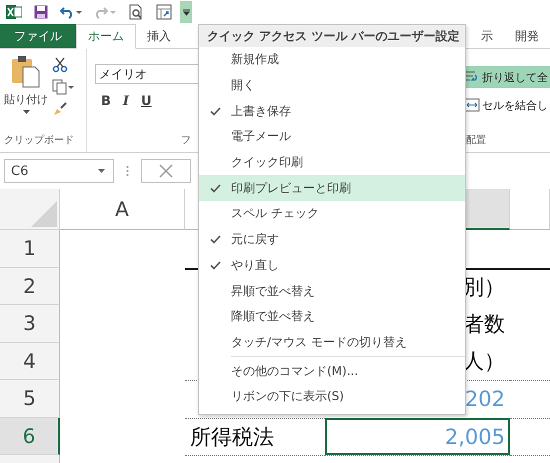 This screenshot has width=550, height=463. I want to click on excel-logo-icon, so click(14, 12).